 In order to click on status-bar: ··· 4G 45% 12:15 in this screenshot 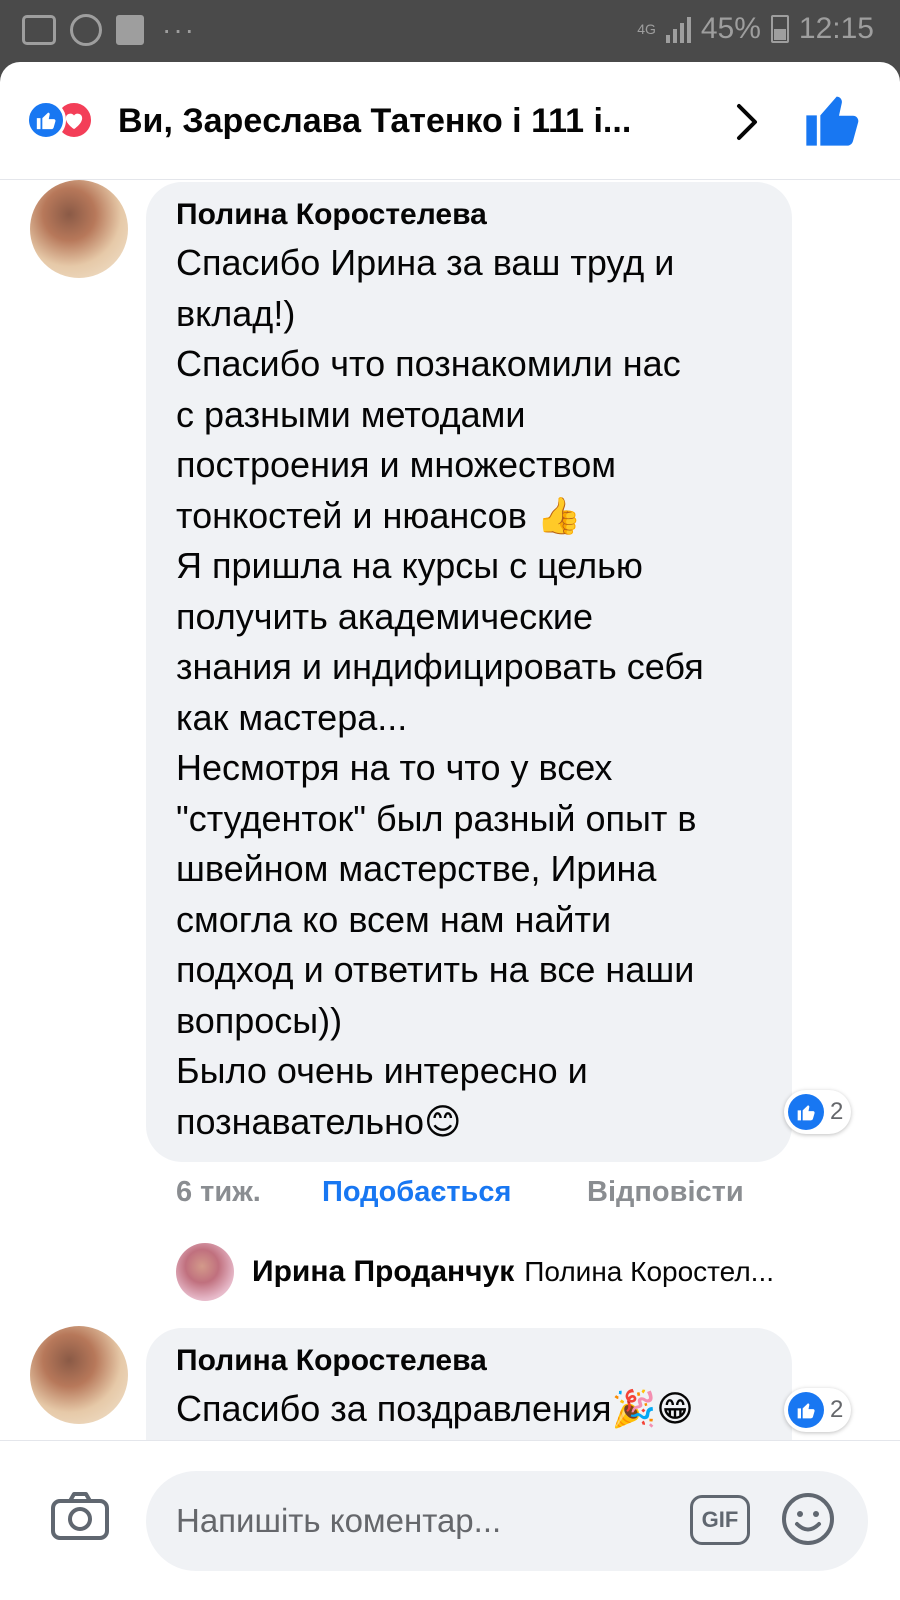, I will do `click(450, 31)`.